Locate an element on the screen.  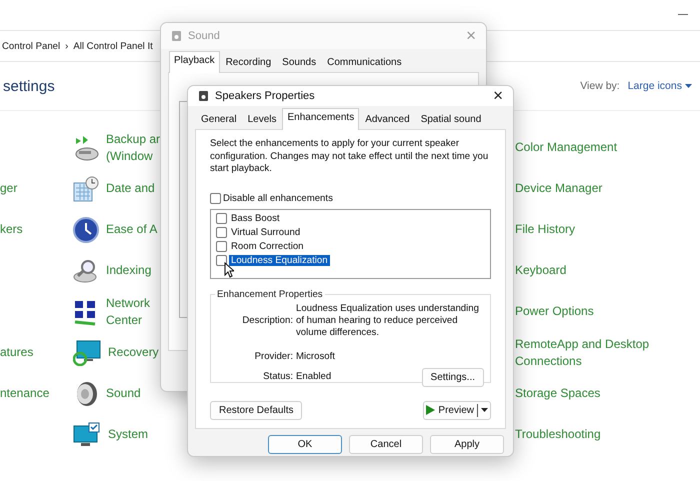
view-by-label: View by: is located at coordinates (600, 86).